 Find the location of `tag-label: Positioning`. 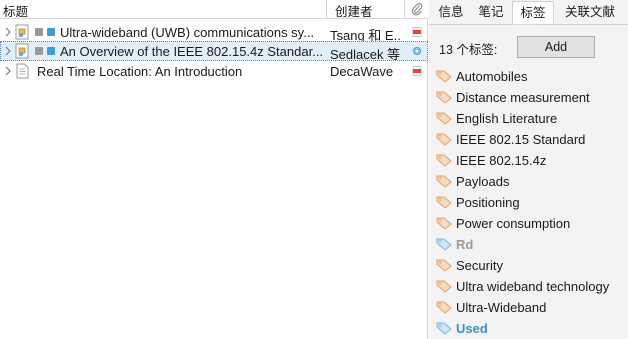

tag-label: Positioning is located at coordinates (488, 202).